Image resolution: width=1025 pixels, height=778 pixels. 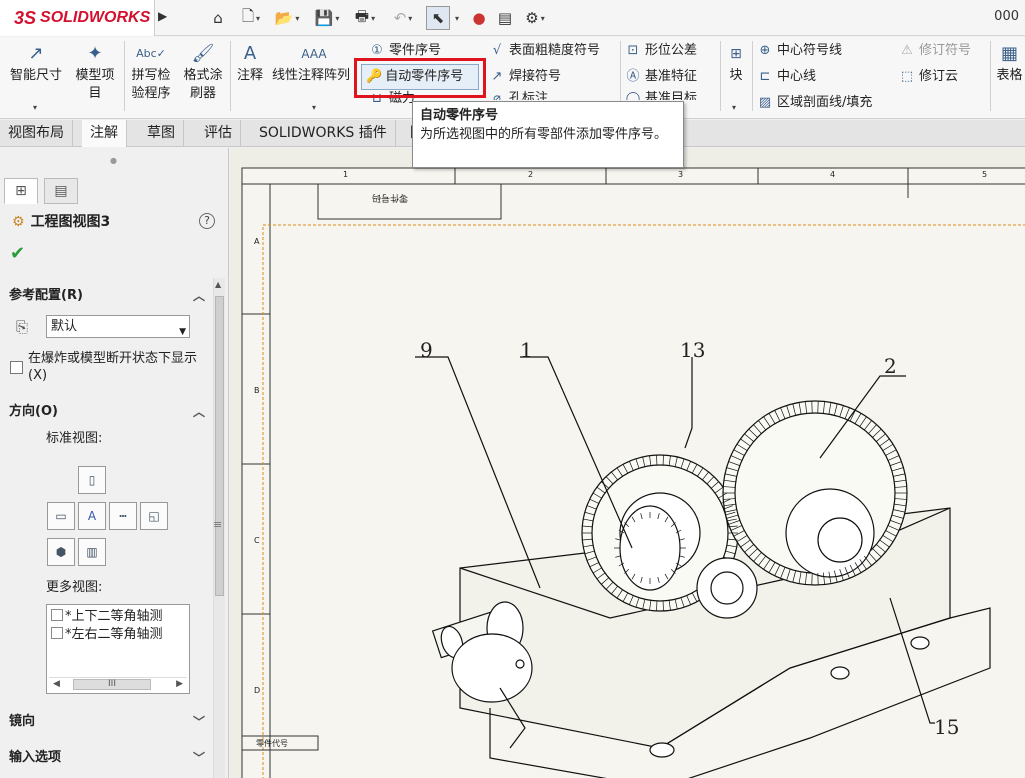 I want to click on geometric-tolerance-button: ⊡ 形位公差, so click(x=660, y=51).